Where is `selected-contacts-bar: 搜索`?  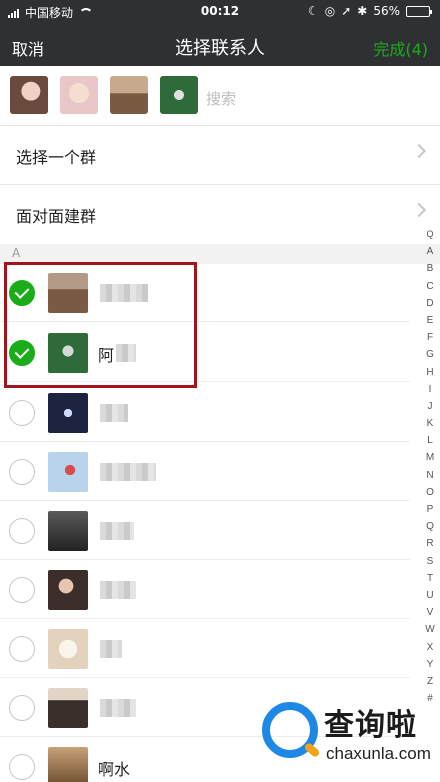
selected-contacts-bar: 搜索 is located at coordinates (220, 96).